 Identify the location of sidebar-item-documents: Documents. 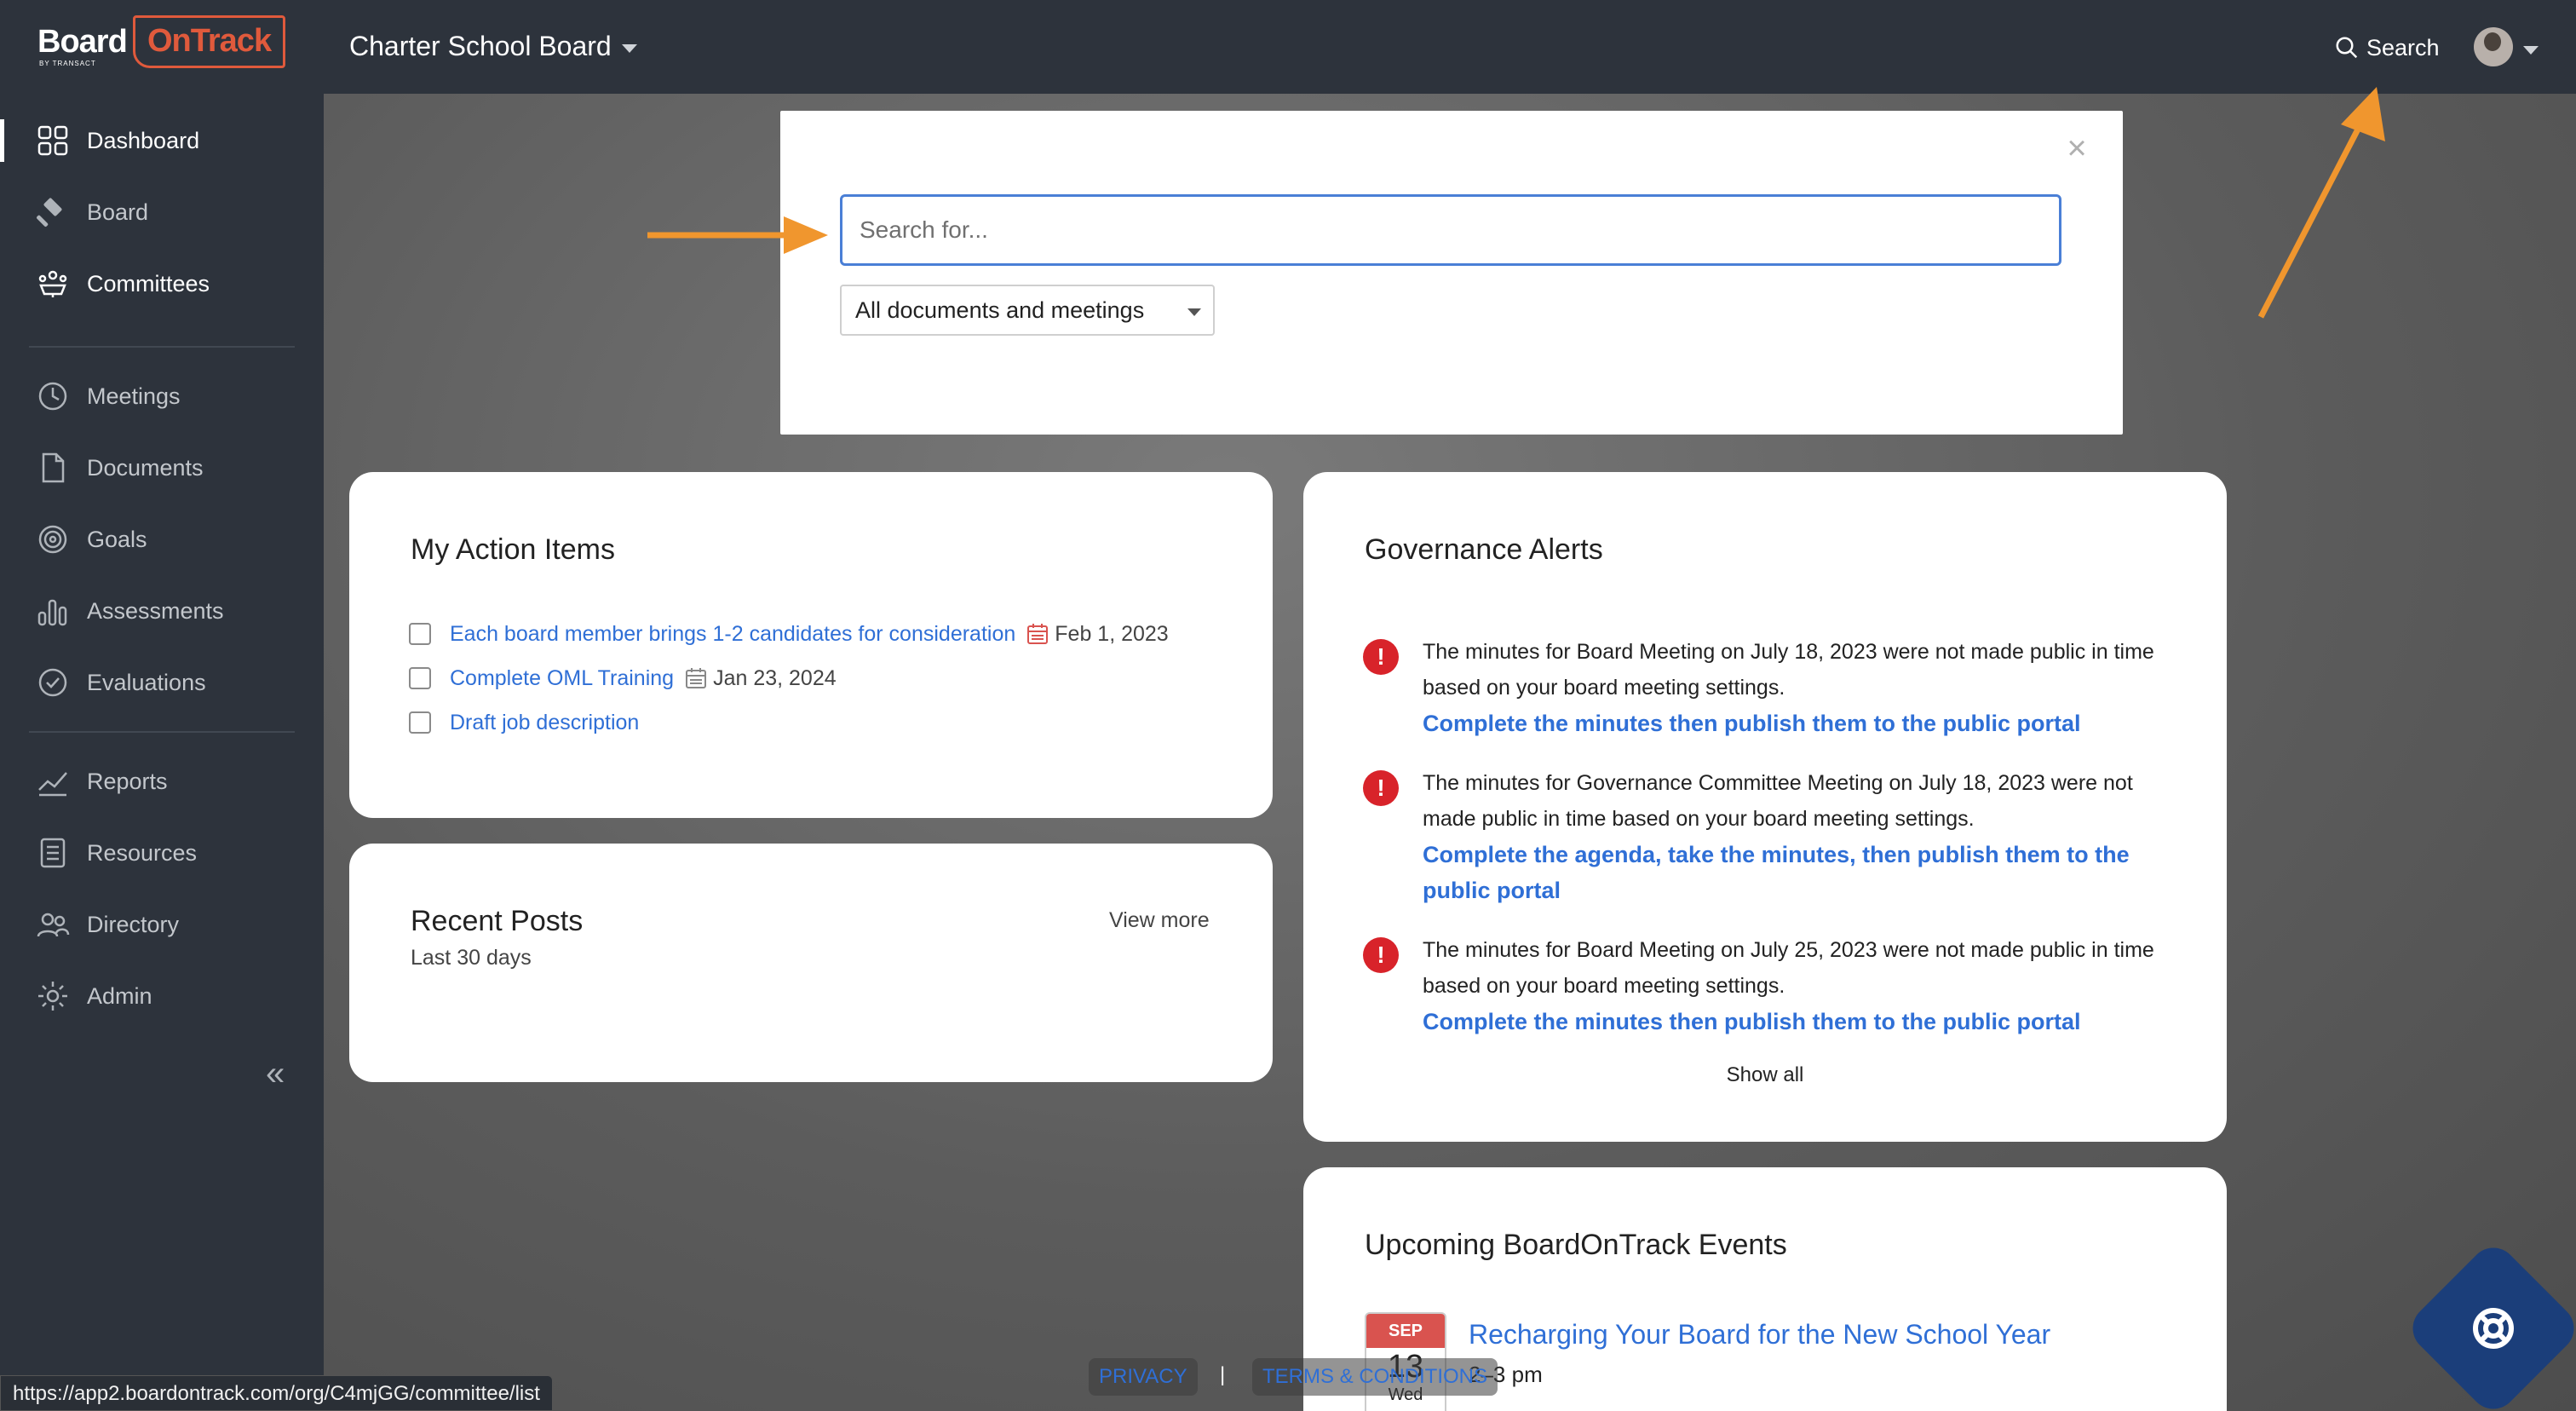
(162, 468).